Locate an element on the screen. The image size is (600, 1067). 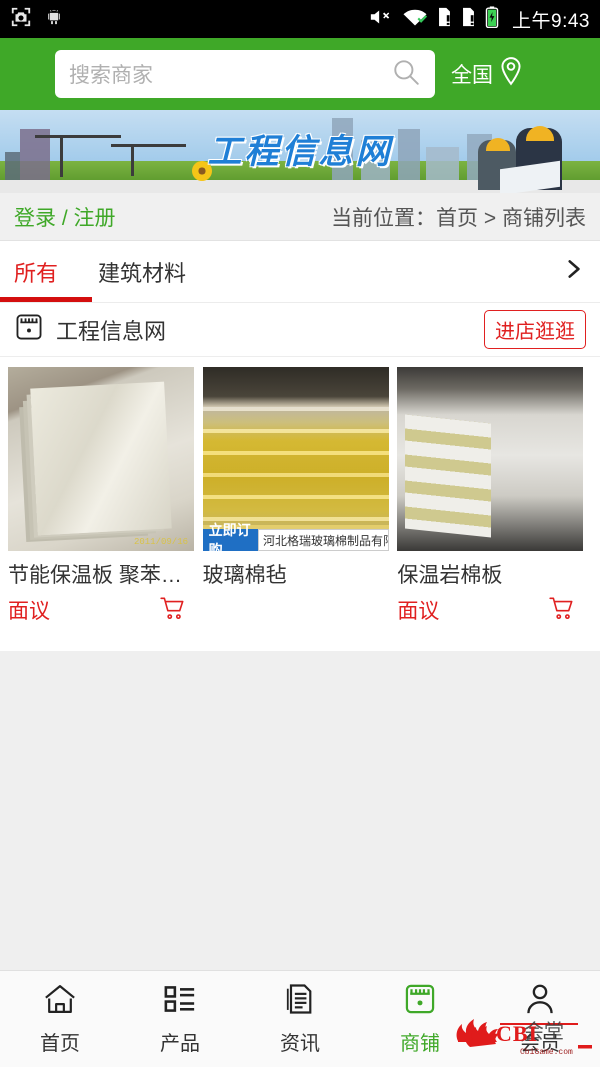
android-robot-icon is located at coordinates (54, 19).